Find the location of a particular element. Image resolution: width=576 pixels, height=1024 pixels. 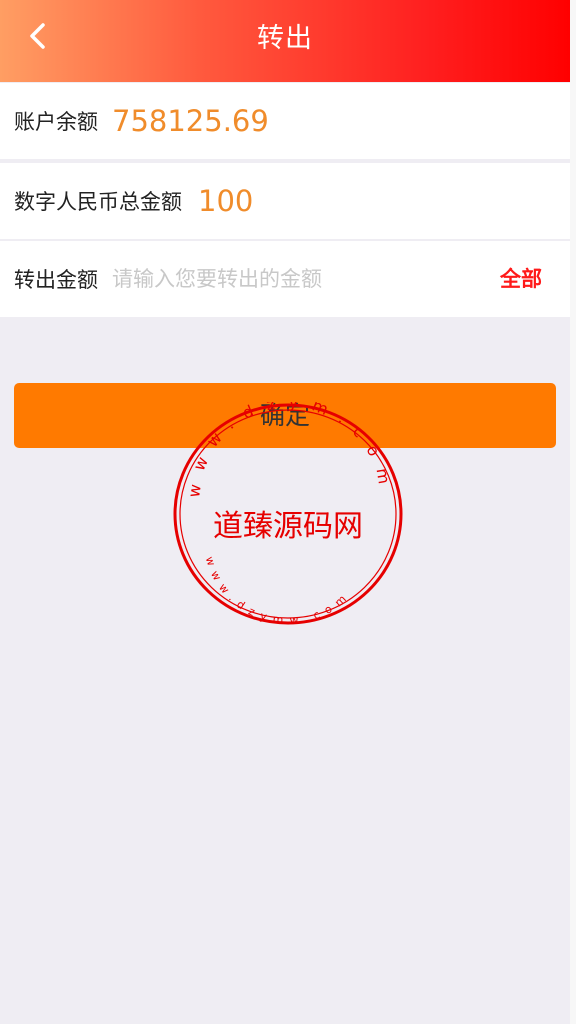

account-balance-row: 账户余额 758125.69 is located at coordinates (285, 121).